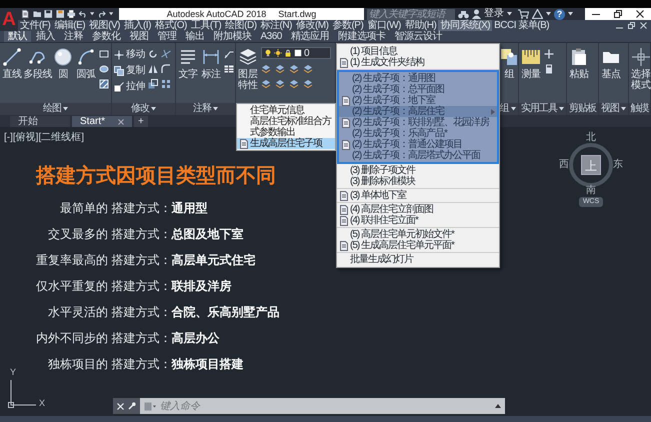 The image size is (651, 422). I want to click on menu-item: (3) 删除标准模块, so click(418, 181).